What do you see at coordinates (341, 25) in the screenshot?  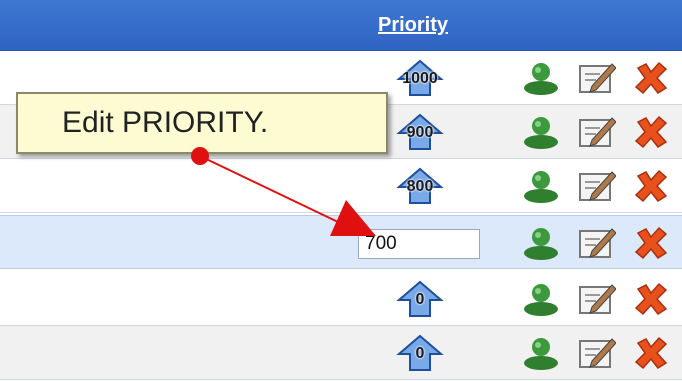 I see `table-header: Priority` at bounding box center [341, 25].